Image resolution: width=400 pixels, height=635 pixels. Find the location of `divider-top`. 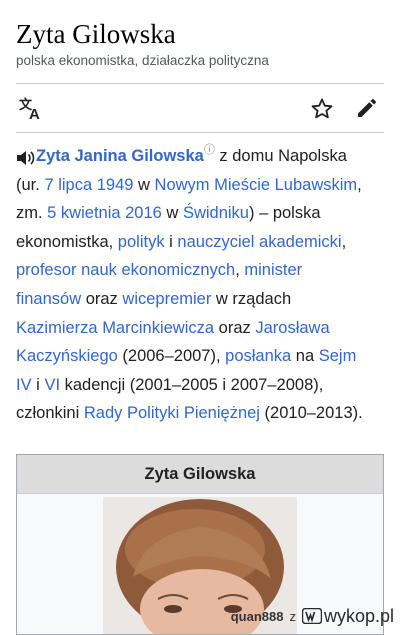

divider-top is located at coordinates (200, 83).